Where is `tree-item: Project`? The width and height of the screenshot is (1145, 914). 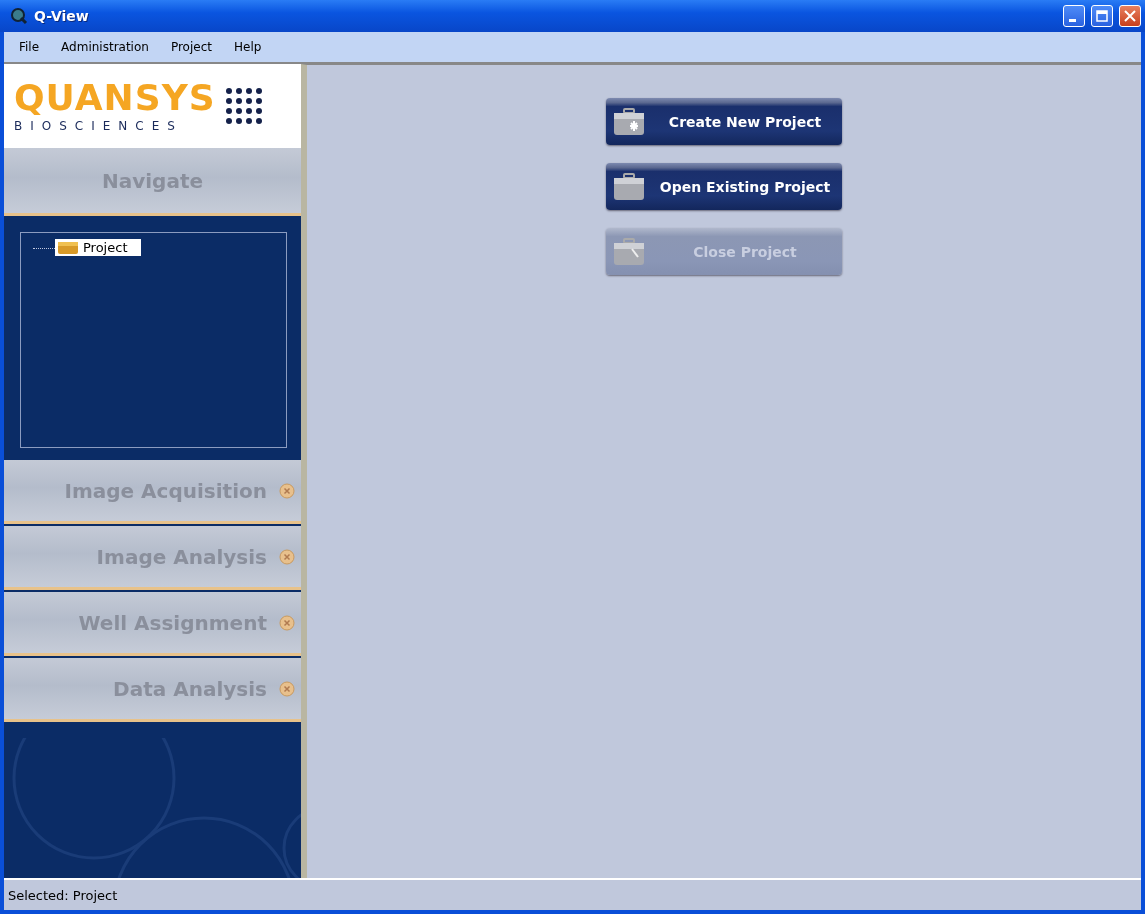
tree-item: Project is located at coordinates (98, 247).